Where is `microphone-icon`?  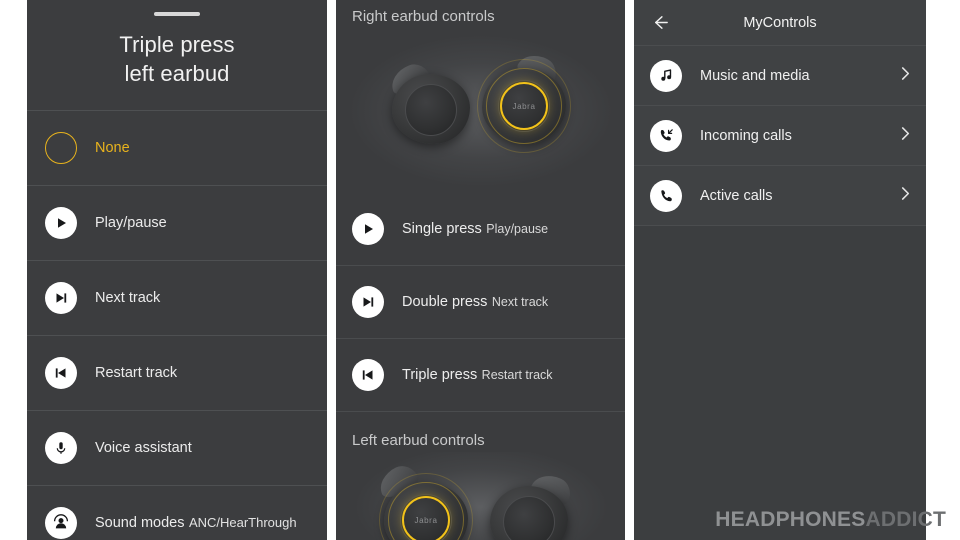
microphone-icon is located at coordinates (61, 448).